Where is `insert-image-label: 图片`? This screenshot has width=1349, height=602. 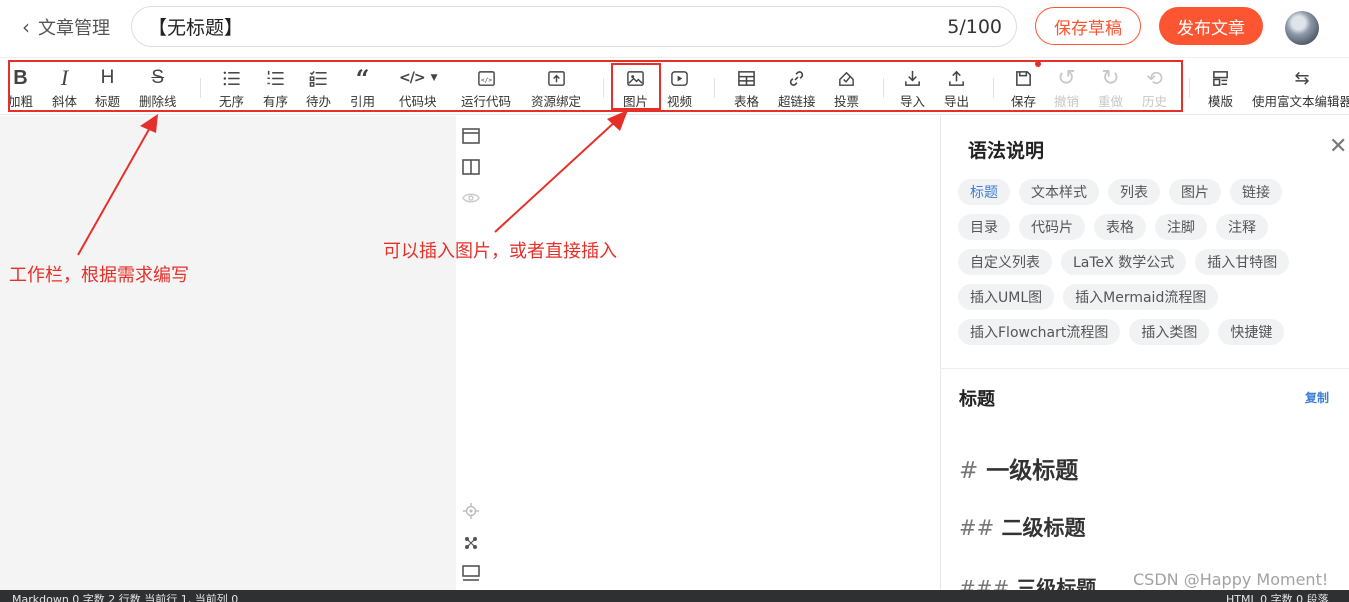 insert-image-label: 图片 is located at coordinates (636, 101).